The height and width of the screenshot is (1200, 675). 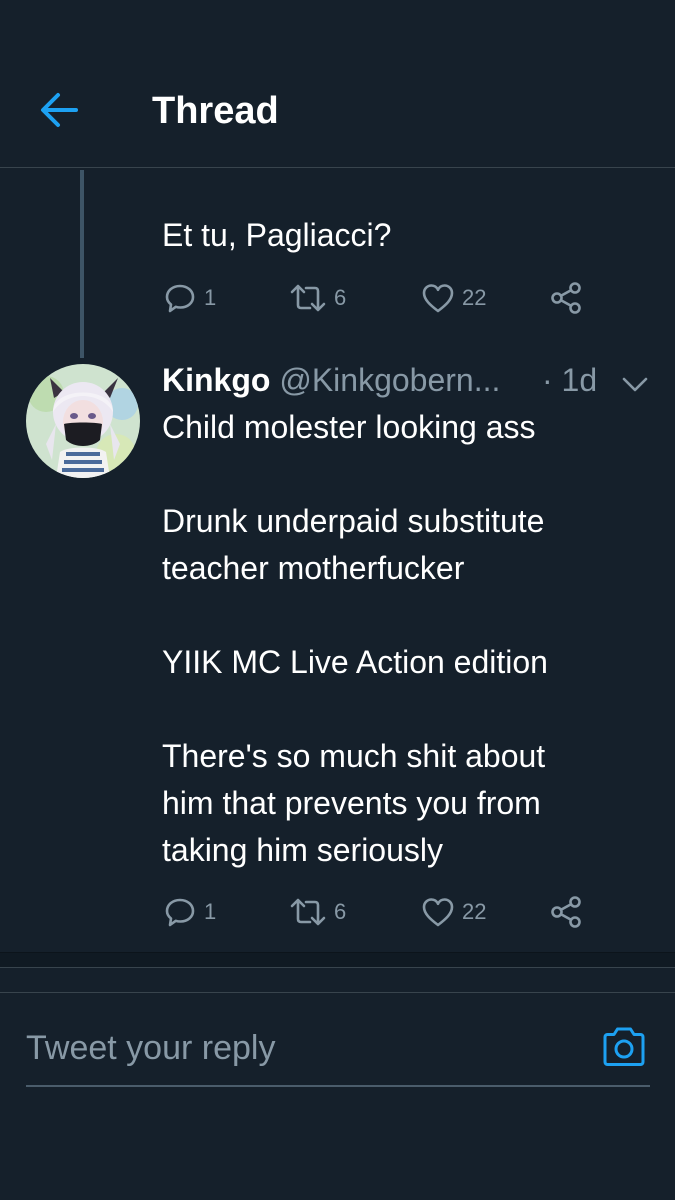 What do you see at coordinates (82, 264) in the screenshot?
I see `thread-connector-line` at bounding box center [82, 264].